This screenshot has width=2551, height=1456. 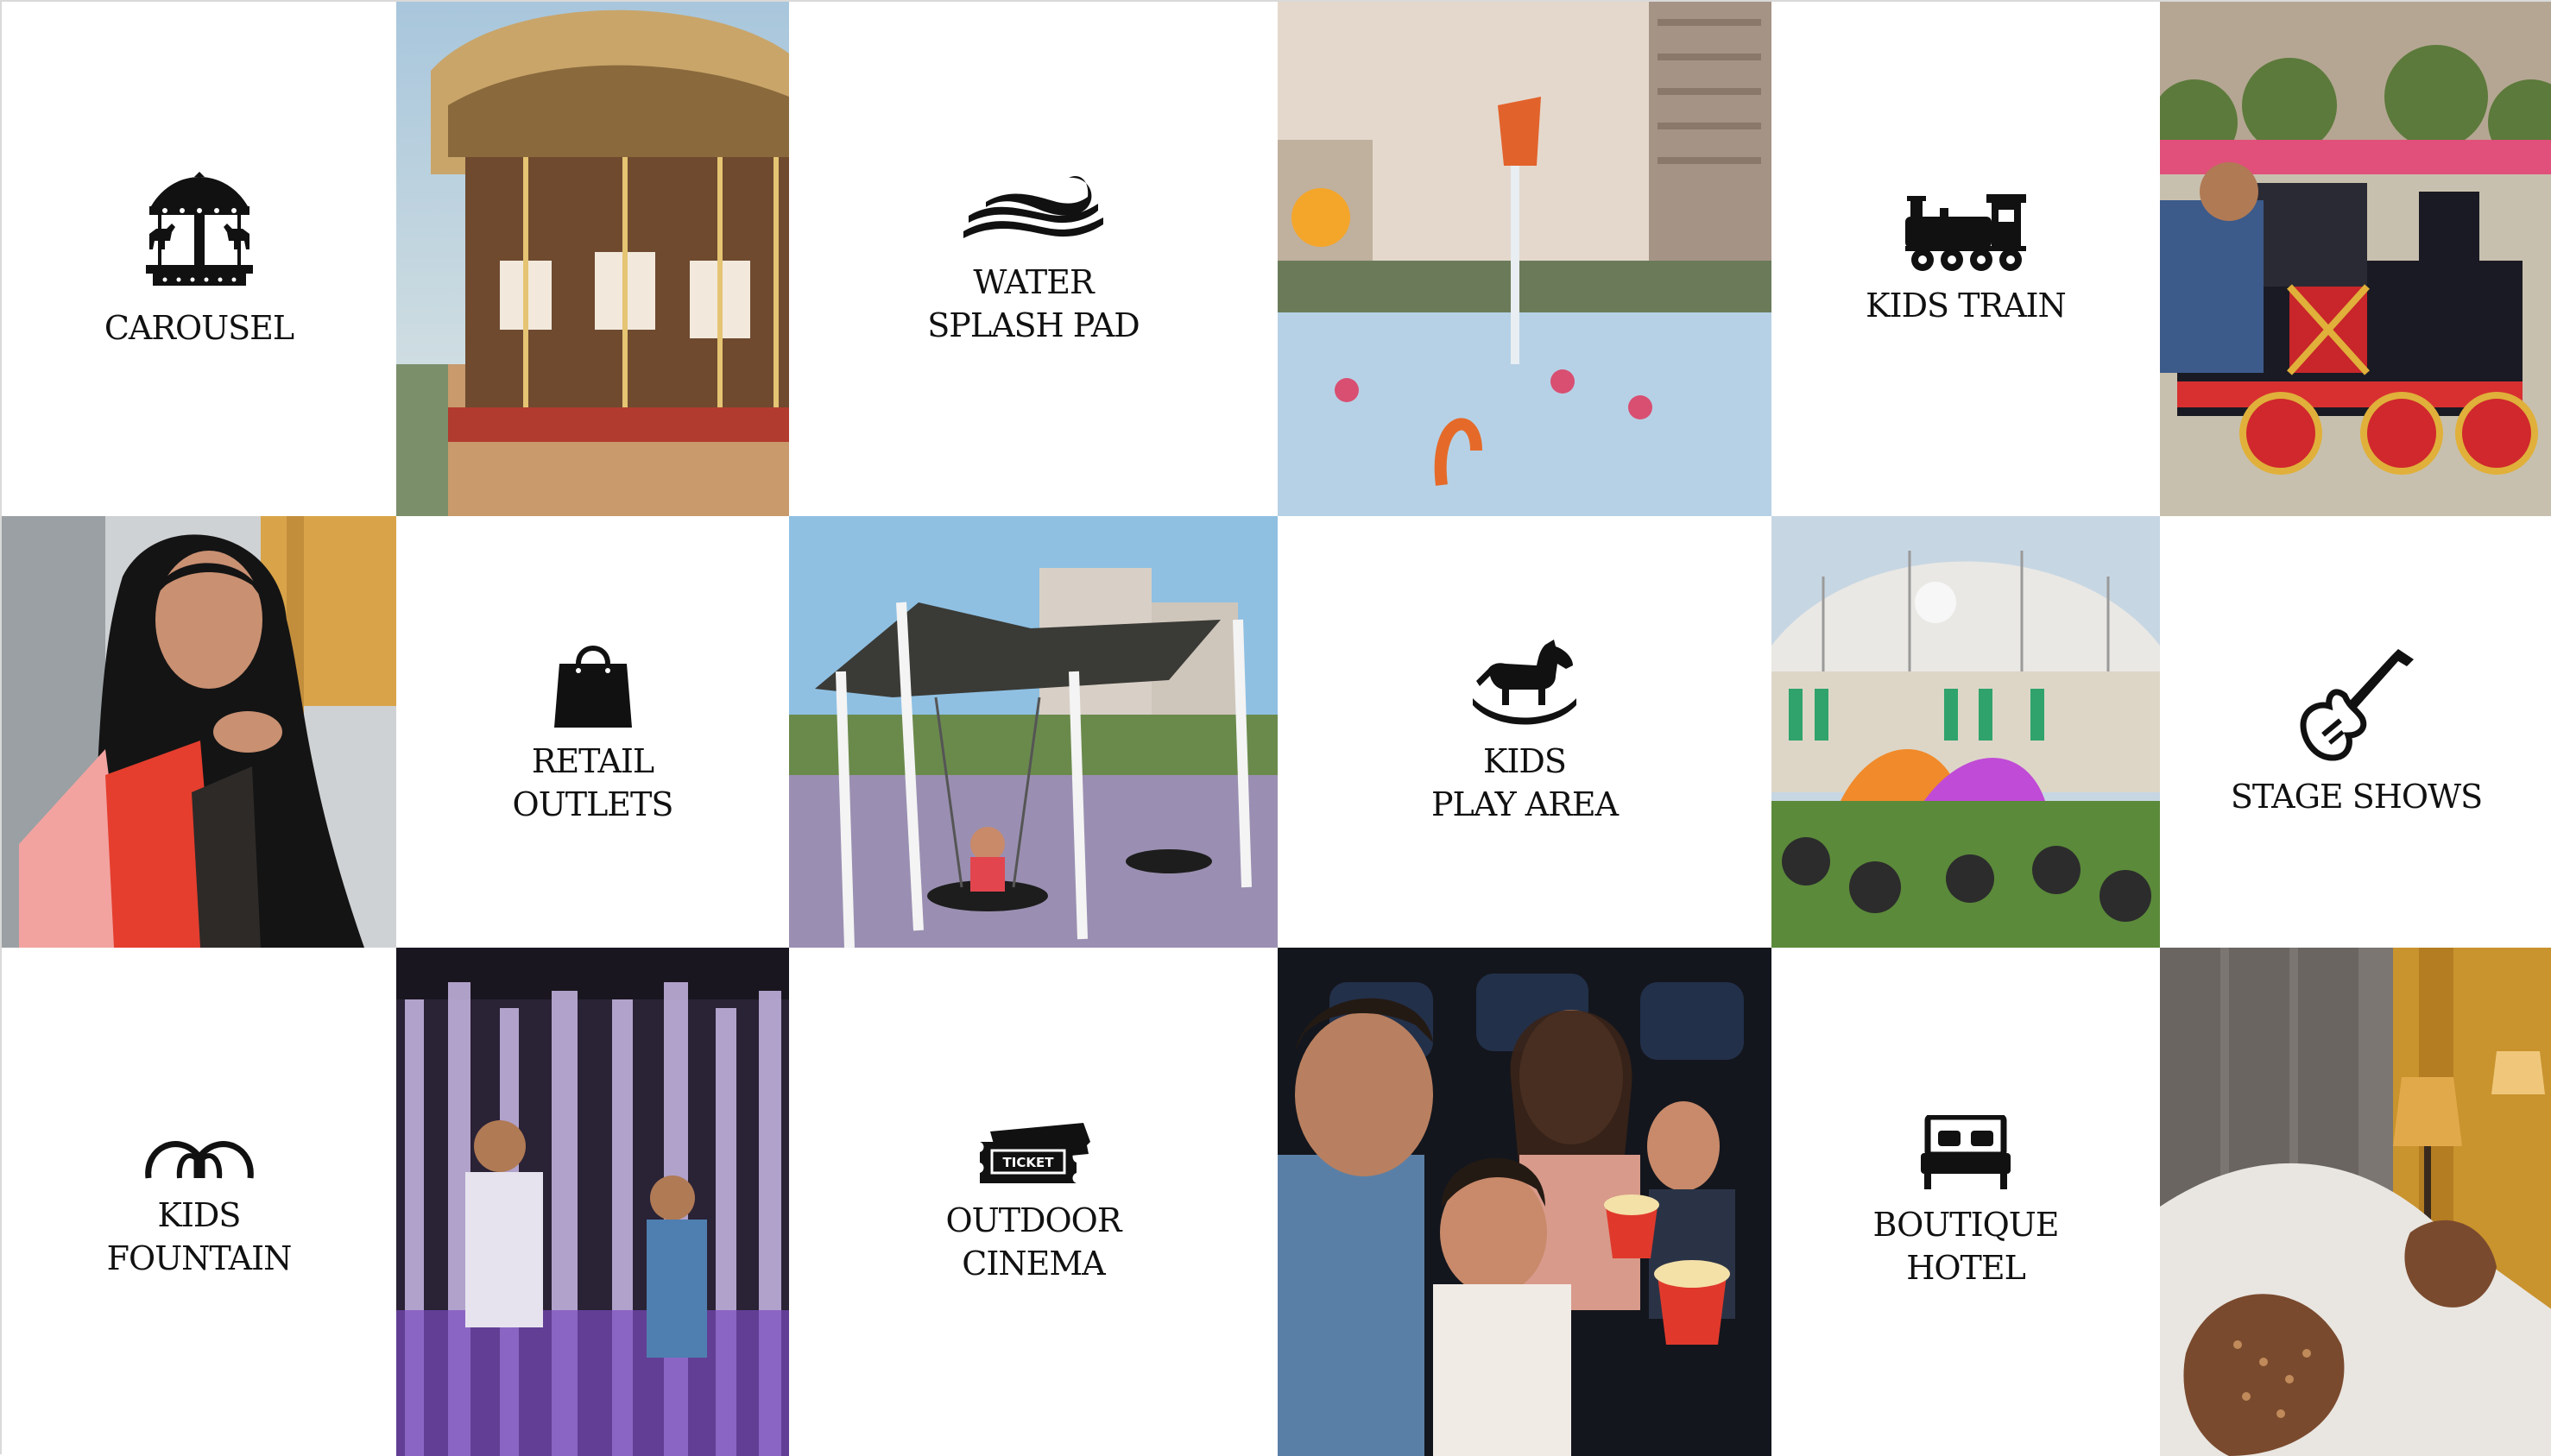 What do you see at coordinates (199, 732) in the screenshot?
I see `shopper-woman-photo` at bounding box center [199, 732].